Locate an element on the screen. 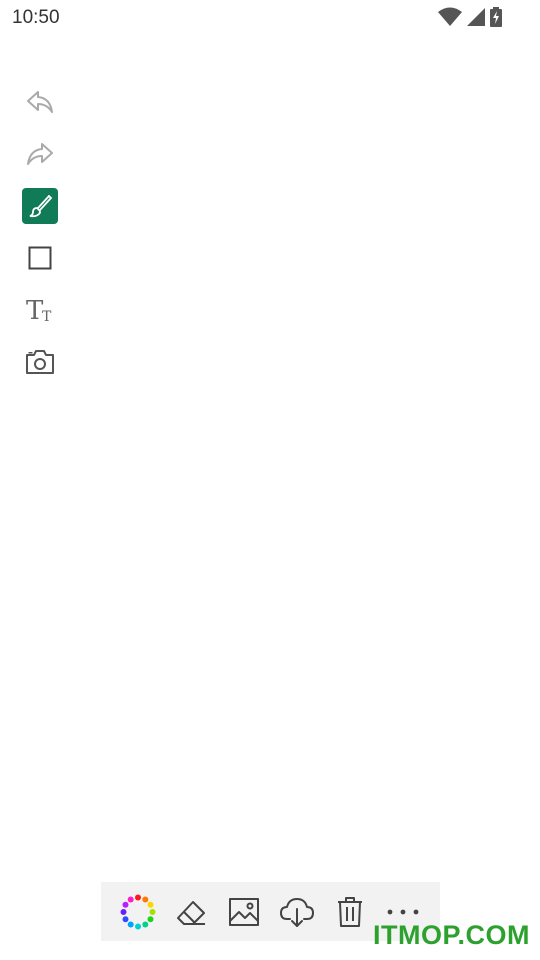 The height and width of the screenshot is (960, 540). image-button is located at coordinates (244, 912).